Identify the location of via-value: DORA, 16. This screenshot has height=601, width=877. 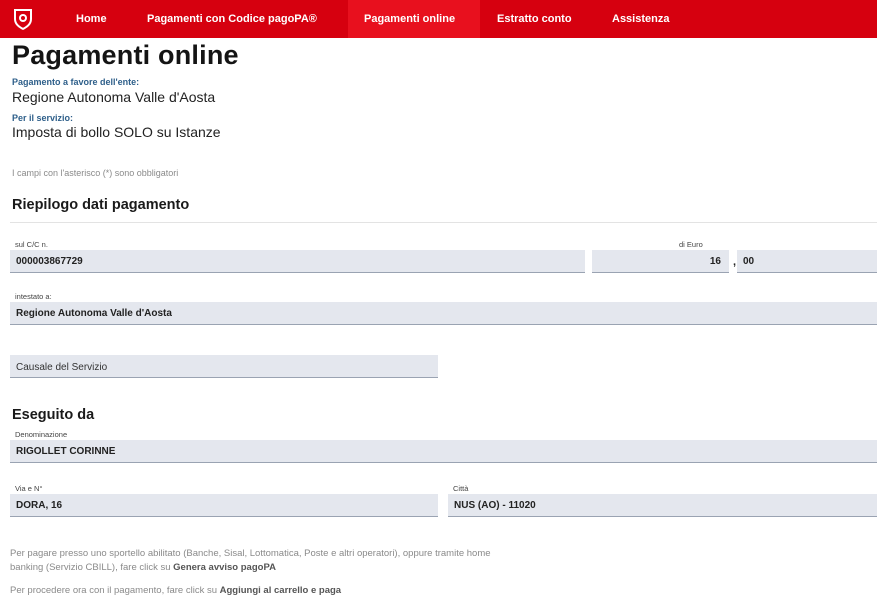
(39, 505).